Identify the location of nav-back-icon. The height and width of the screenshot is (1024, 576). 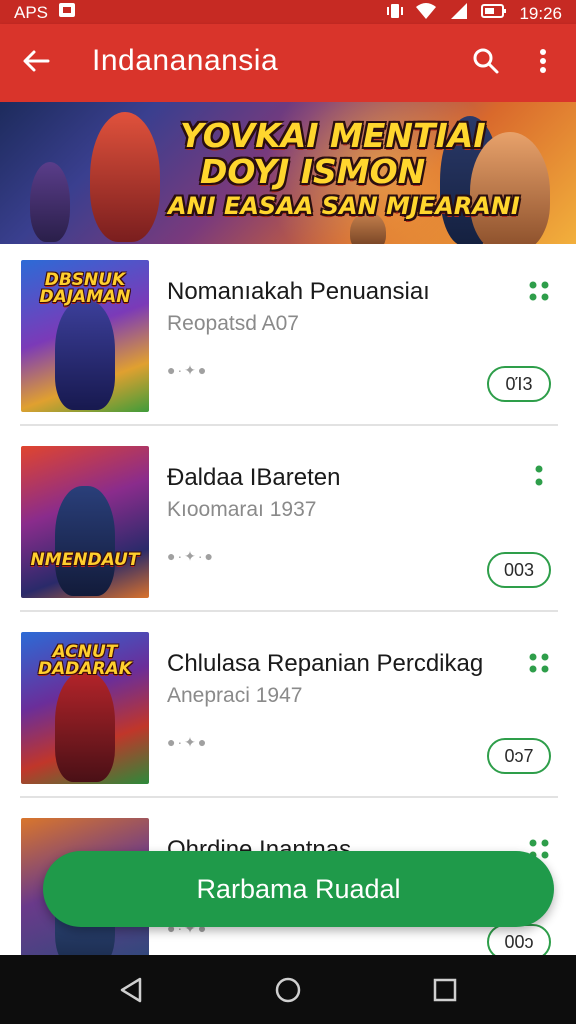
(131, 990).